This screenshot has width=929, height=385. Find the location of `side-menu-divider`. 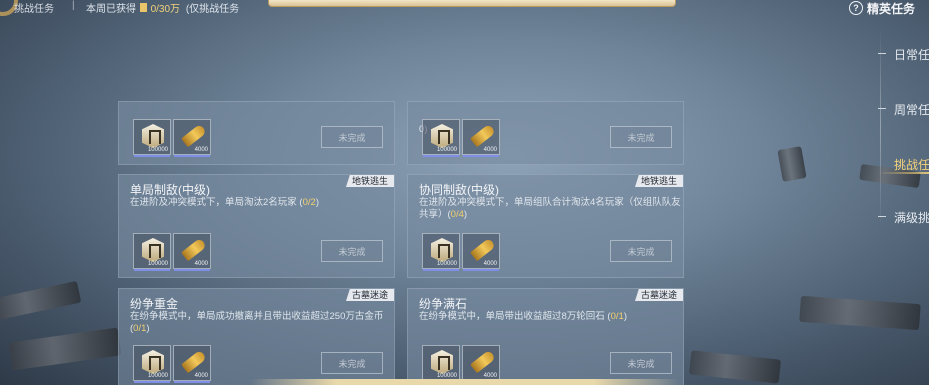

side-menu-divider is located at coordinates (880, 128).